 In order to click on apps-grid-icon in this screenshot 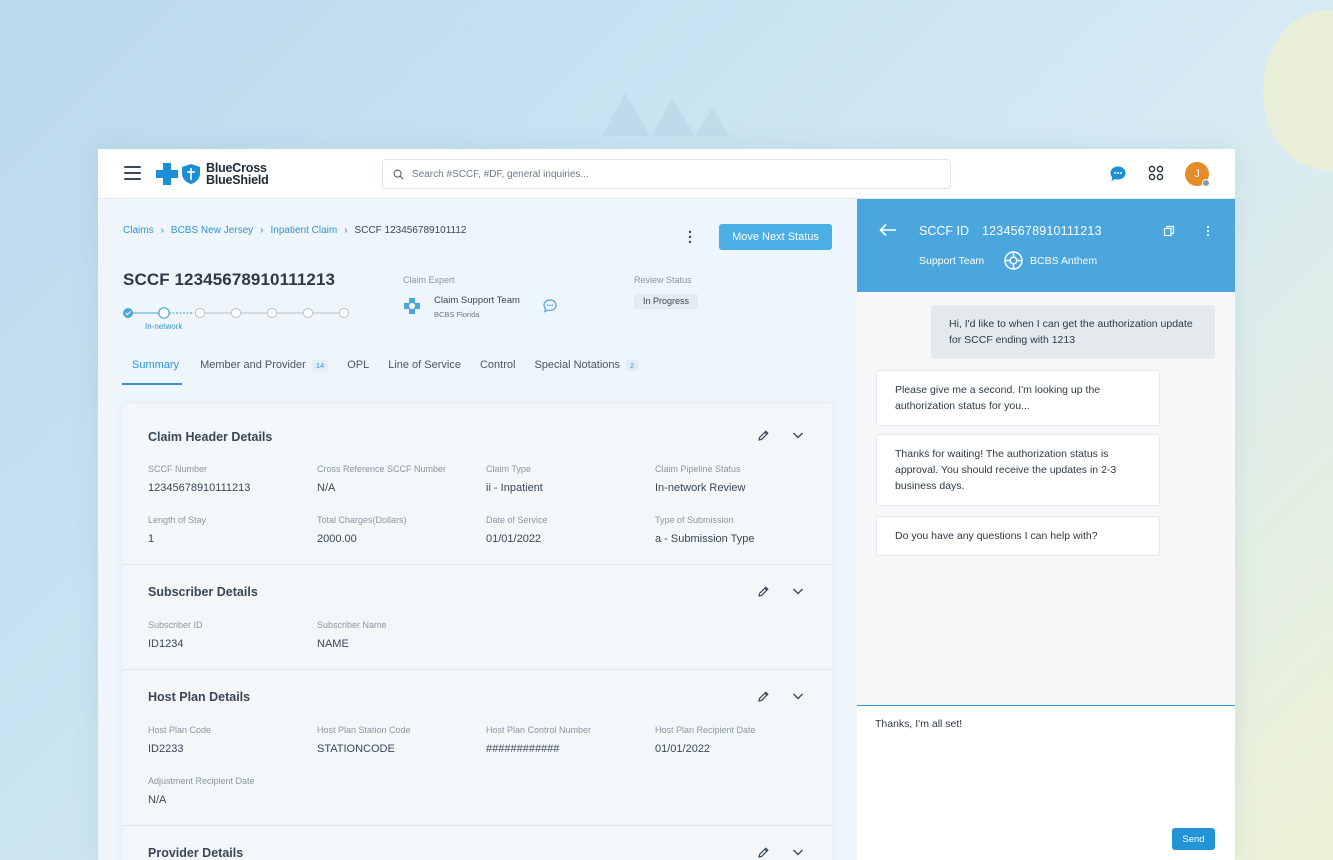, I will do `click(1156, 173)`.